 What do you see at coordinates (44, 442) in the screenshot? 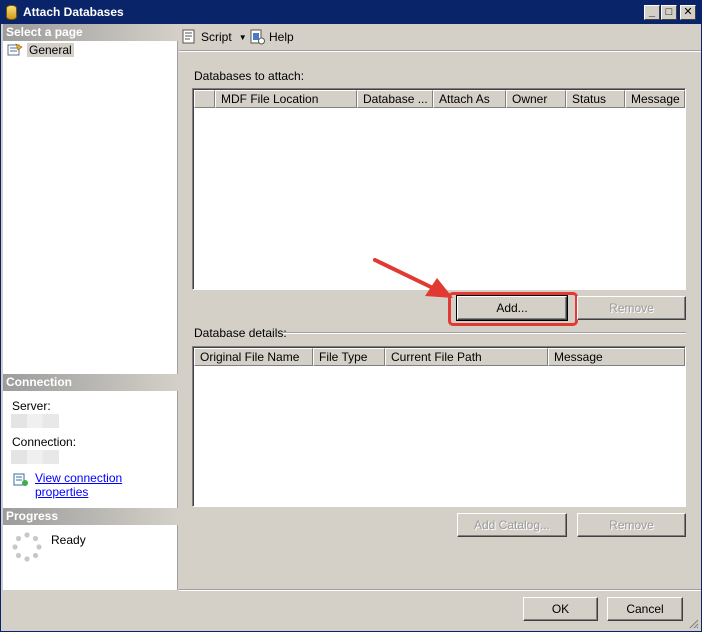
I see `connection-label: Connection:` at bounding box center [44, 442].